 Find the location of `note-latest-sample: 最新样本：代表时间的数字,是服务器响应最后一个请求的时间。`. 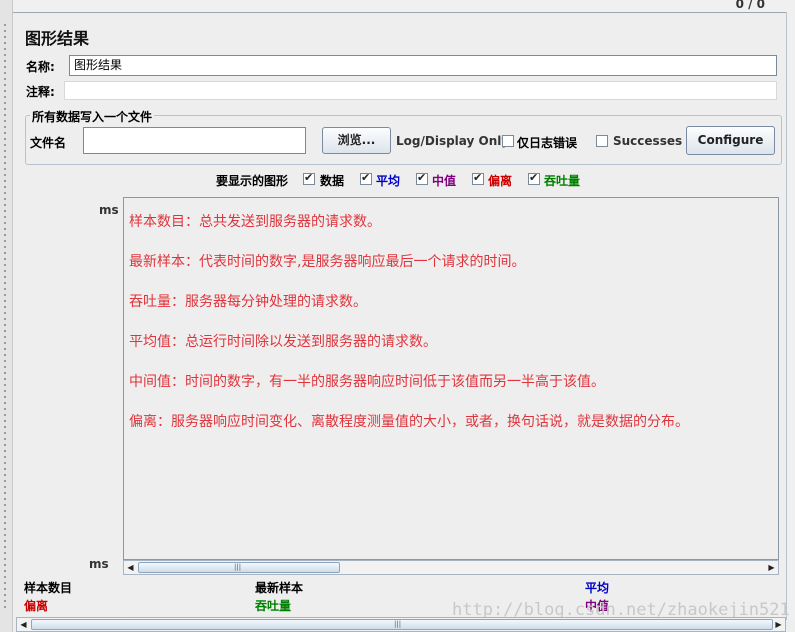

note-latest-sample: 最新样本：代表时间的数字,是服务器响应最后一个请求的时间。 is located at coordinates (327, 262).